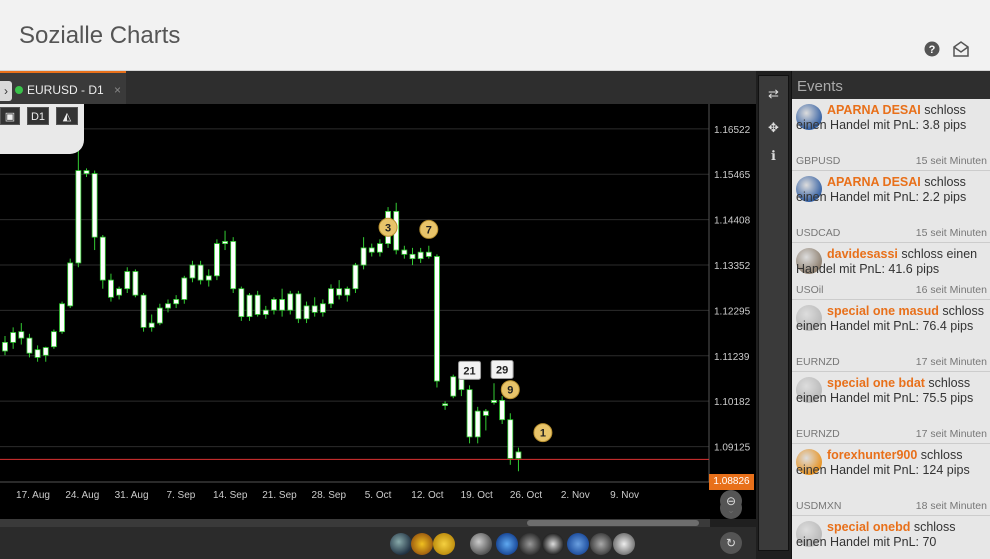 The image size is (990, 559). What do you see at coordinates (63, 87) in the screenshot?
I see `tab-eurusd-d1: › EURUSD - D1 ×` at bounding box center [63, 87].